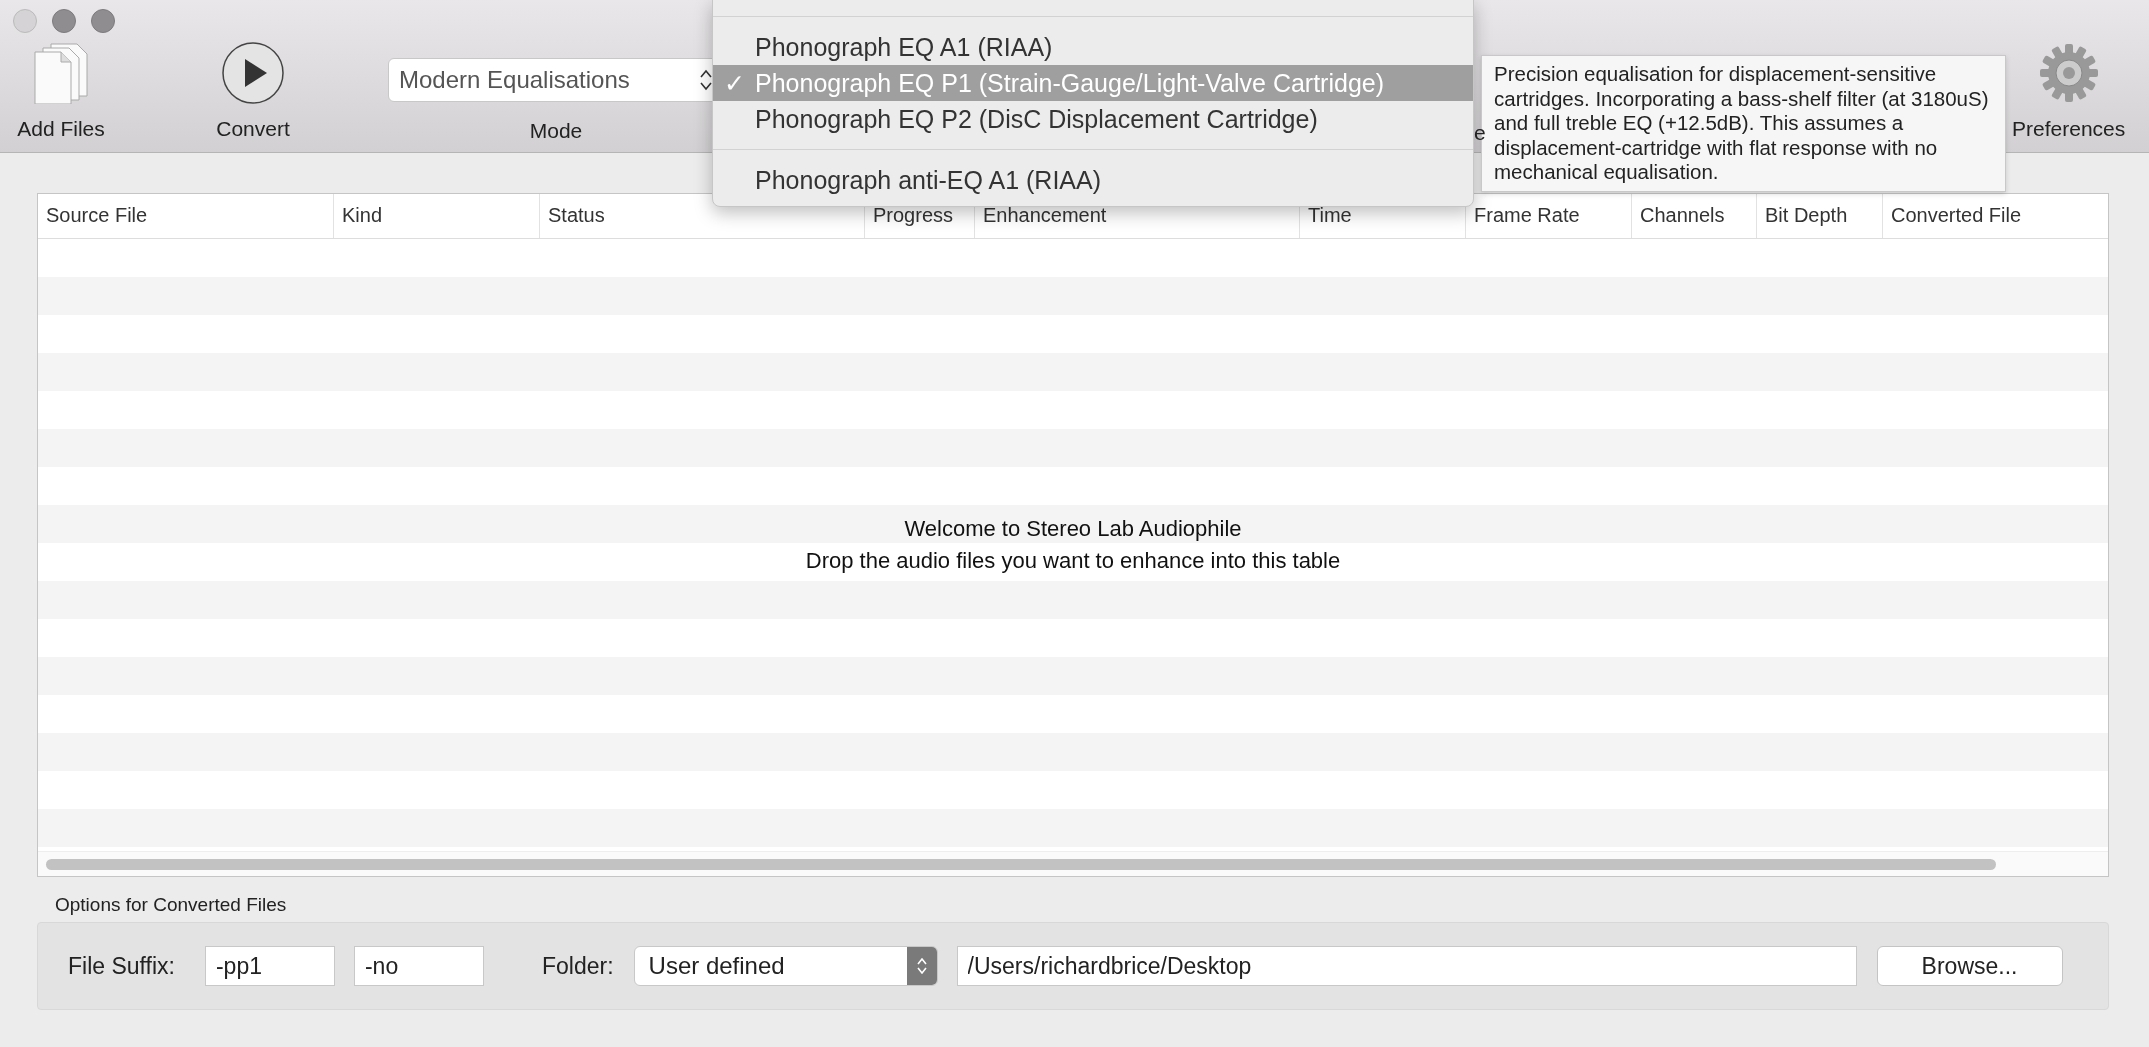 The image size is (2149, 1047). I want to click on toolbar-label: Convert, so click(253, 129).